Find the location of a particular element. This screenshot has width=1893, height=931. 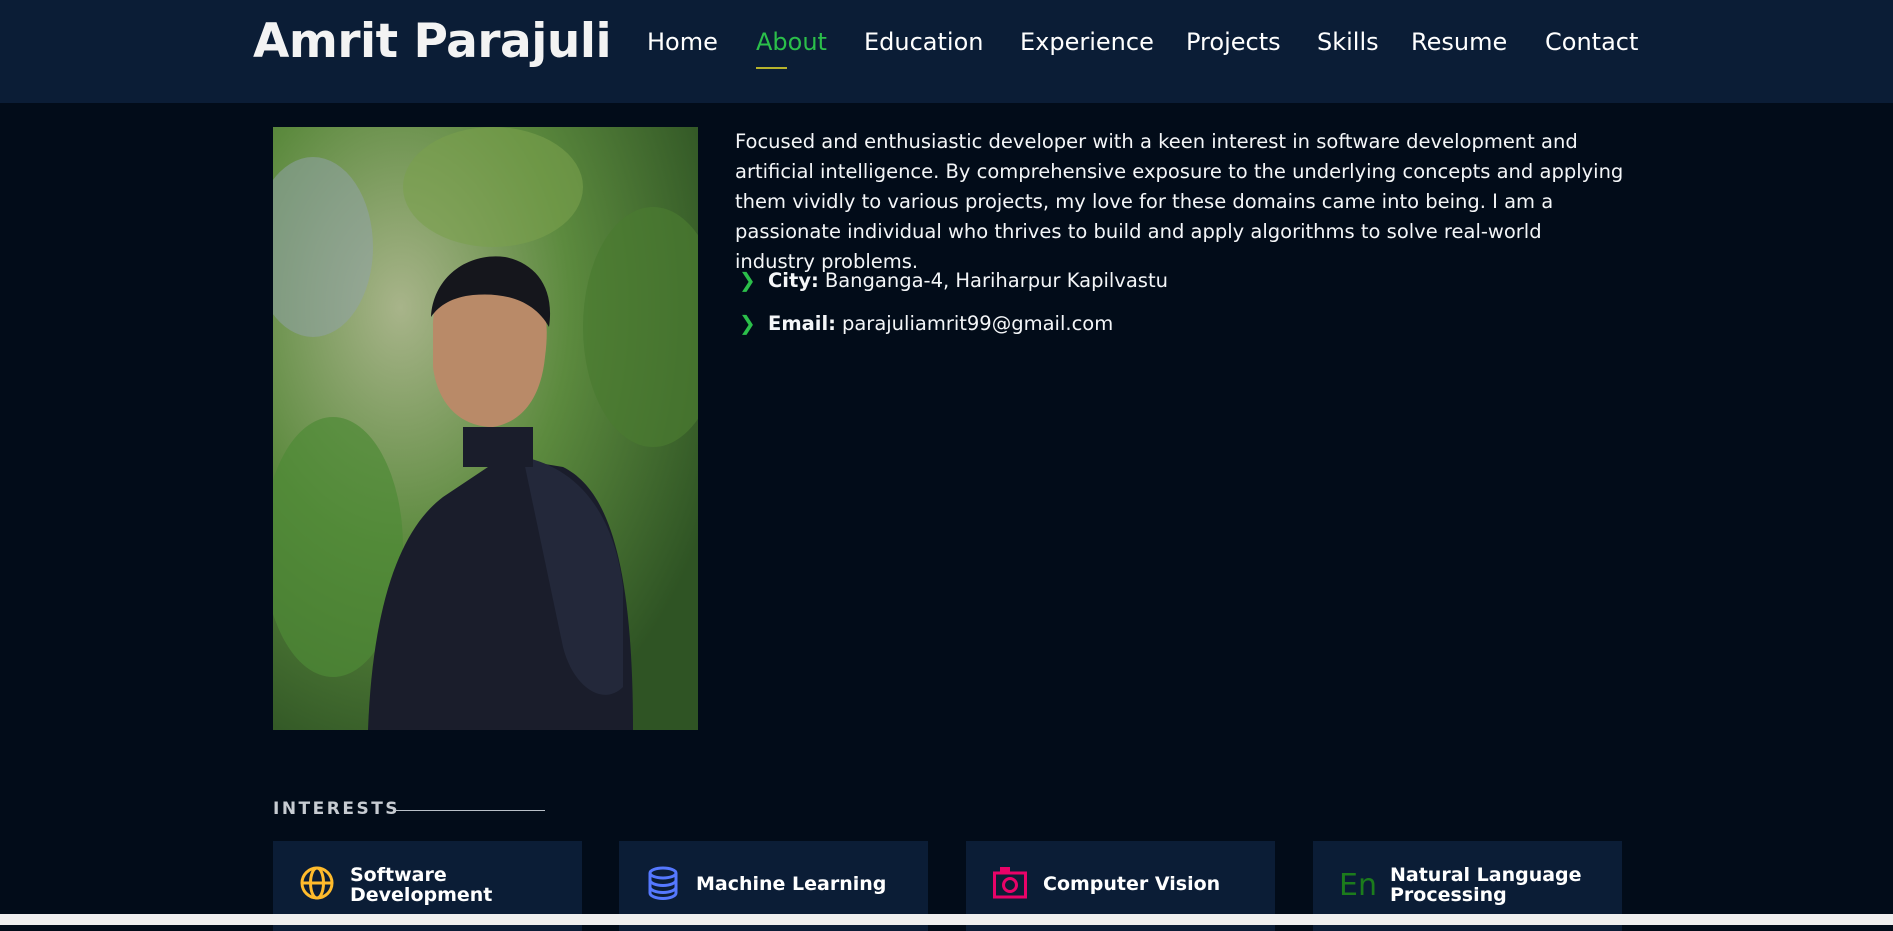

interests-title-divider is located at coordinates (470, 810).